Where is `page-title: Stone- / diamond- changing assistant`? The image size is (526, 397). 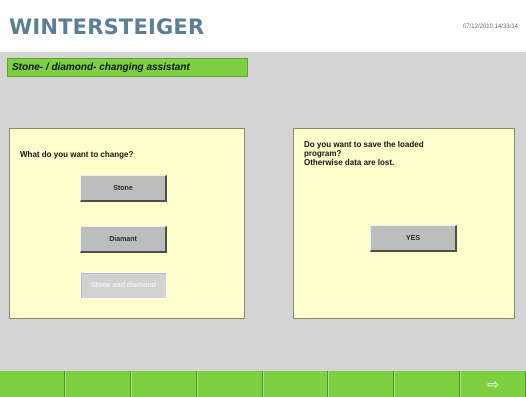 page-title: Stone- / diamond- changing assistant is located at coordinates (101, 67).